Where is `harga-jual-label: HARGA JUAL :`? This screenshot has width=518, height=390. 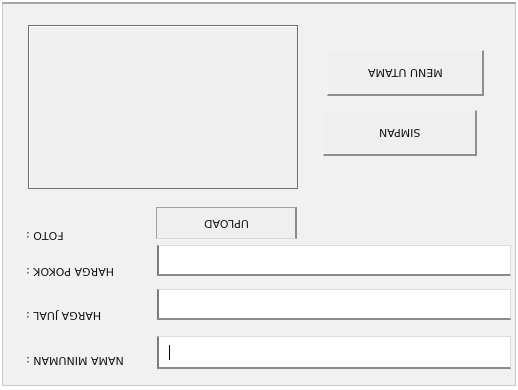 harga-jual-label: HARGA JUAL : is located at coordinates (64, 314).